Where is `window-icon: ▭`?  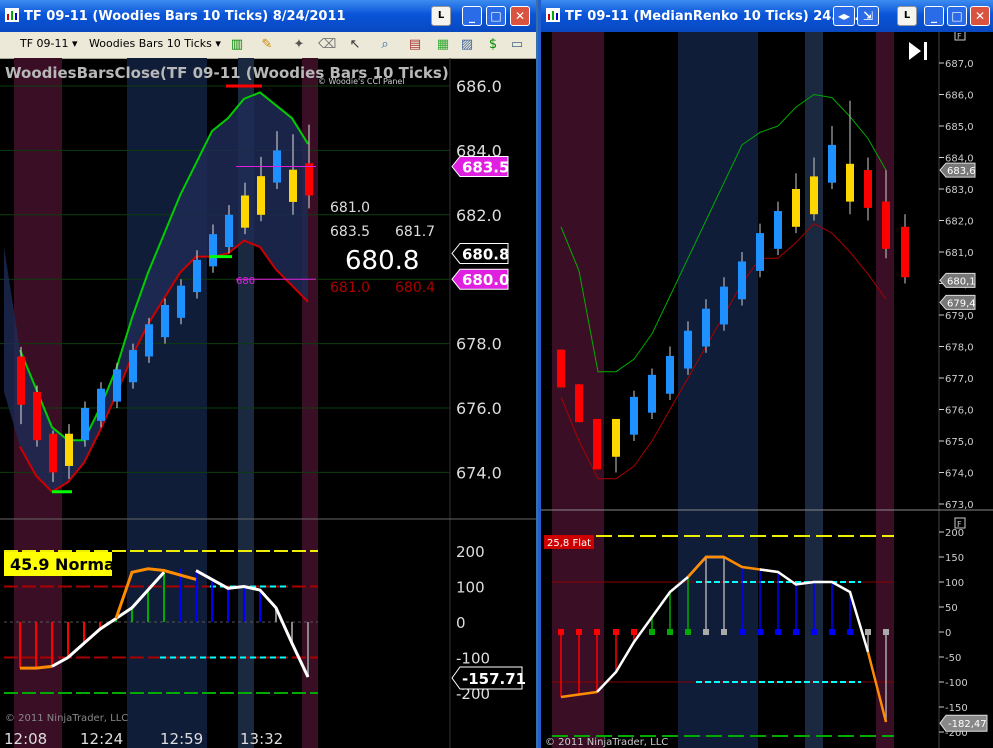
window-icon: ▭ is located at coordinates (517, 44).